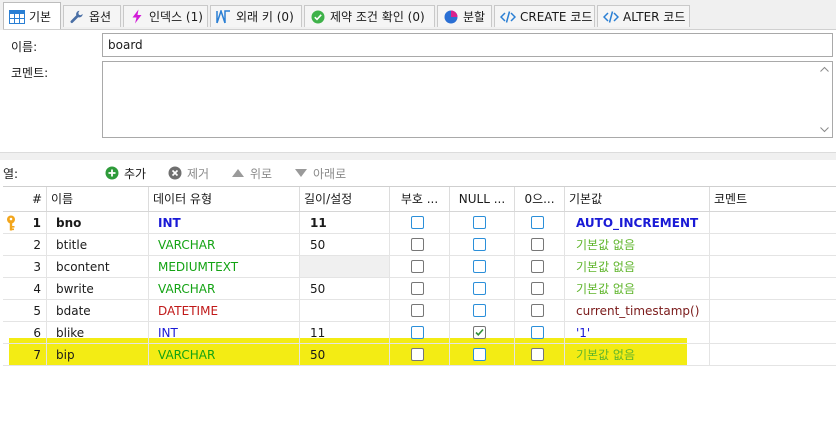 The height and width of the screenshot is (443, 836). I want to click on header-number: #, so click(25, 199).